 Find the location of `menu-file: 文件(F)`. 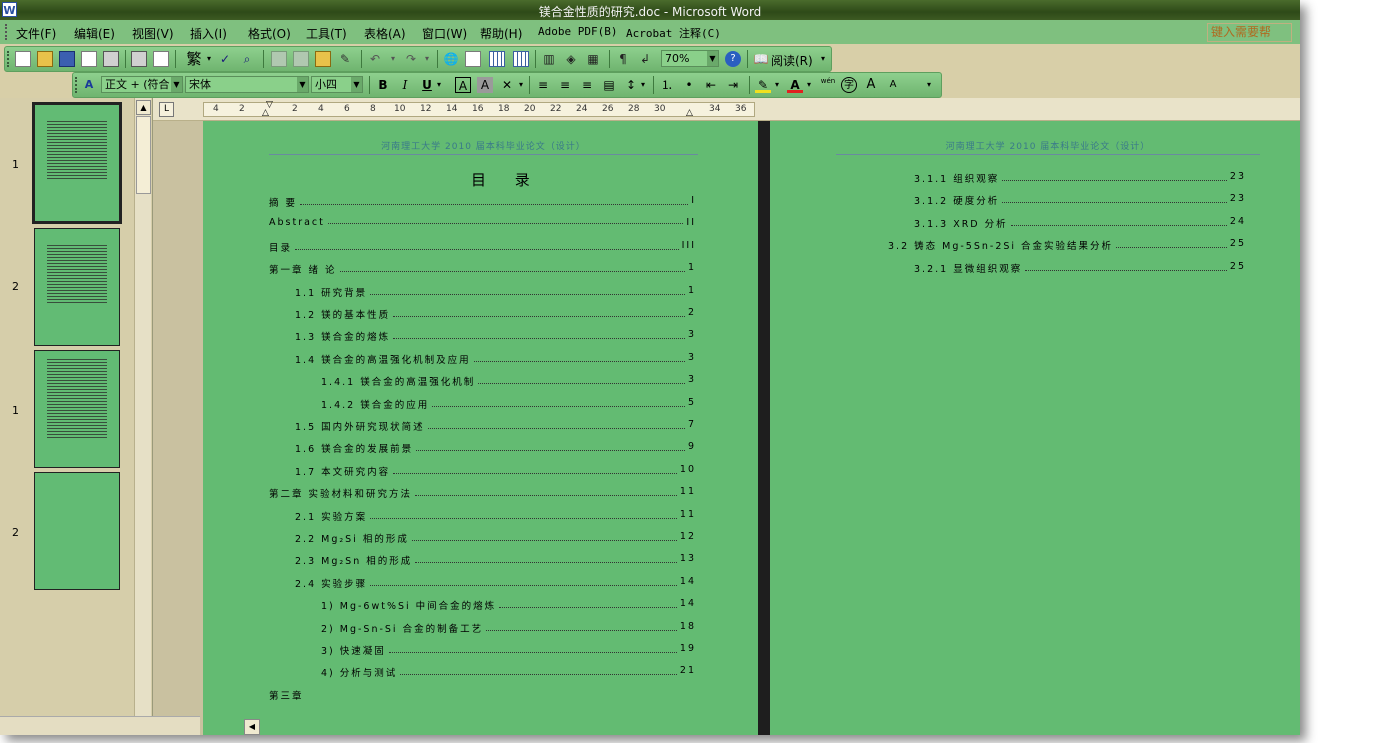

menu-file: 文件(F) is located at coordinates (36, 33).